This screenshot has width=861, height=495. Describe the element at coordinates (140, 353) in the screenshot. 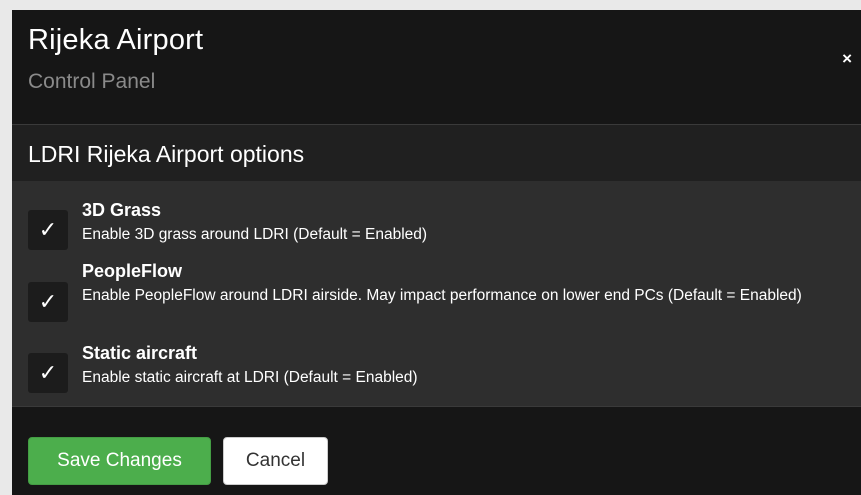

I see `option-name: Static aircraft` at that location.